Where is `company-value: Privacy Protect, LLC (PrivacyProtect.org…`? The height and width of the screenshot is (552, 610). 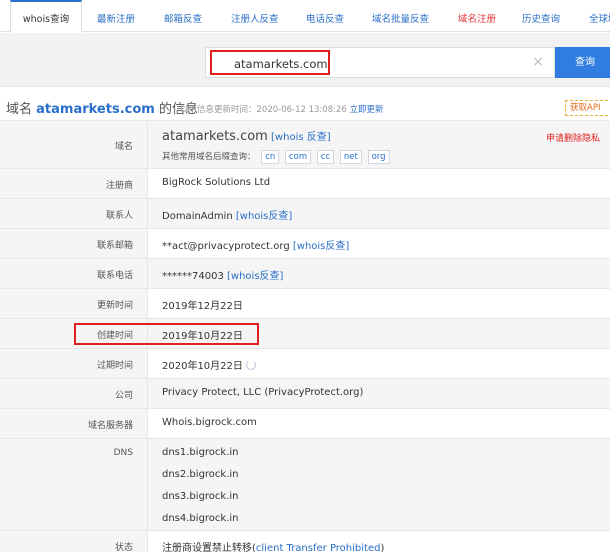 company-value: Privacy Protect, LLC (PrivacyProtect.org… is located at coordinates (263, 392).